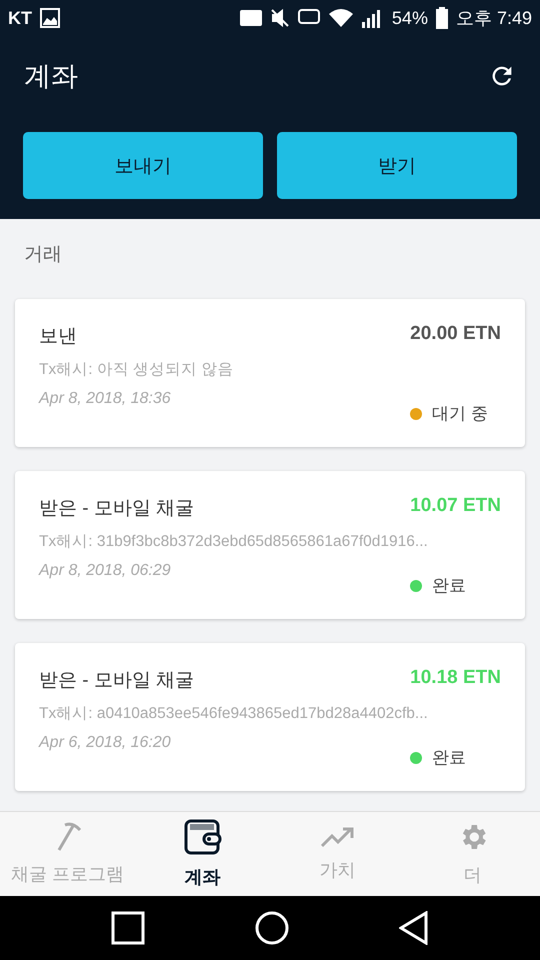 The width and height of the screenshot is (540, 960). I want to click on wifi-icon, so click(341, 18).